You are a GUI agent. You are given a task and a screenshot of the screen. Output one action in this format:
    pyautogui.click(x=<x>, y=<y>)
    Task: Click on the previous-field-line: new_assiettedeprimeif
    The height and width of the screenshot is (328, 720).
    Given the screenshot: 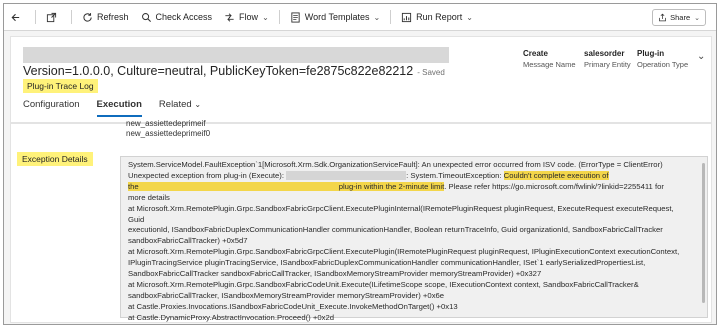 What is the action you would take?
    pyautogui.click(x=166, y=123)
    